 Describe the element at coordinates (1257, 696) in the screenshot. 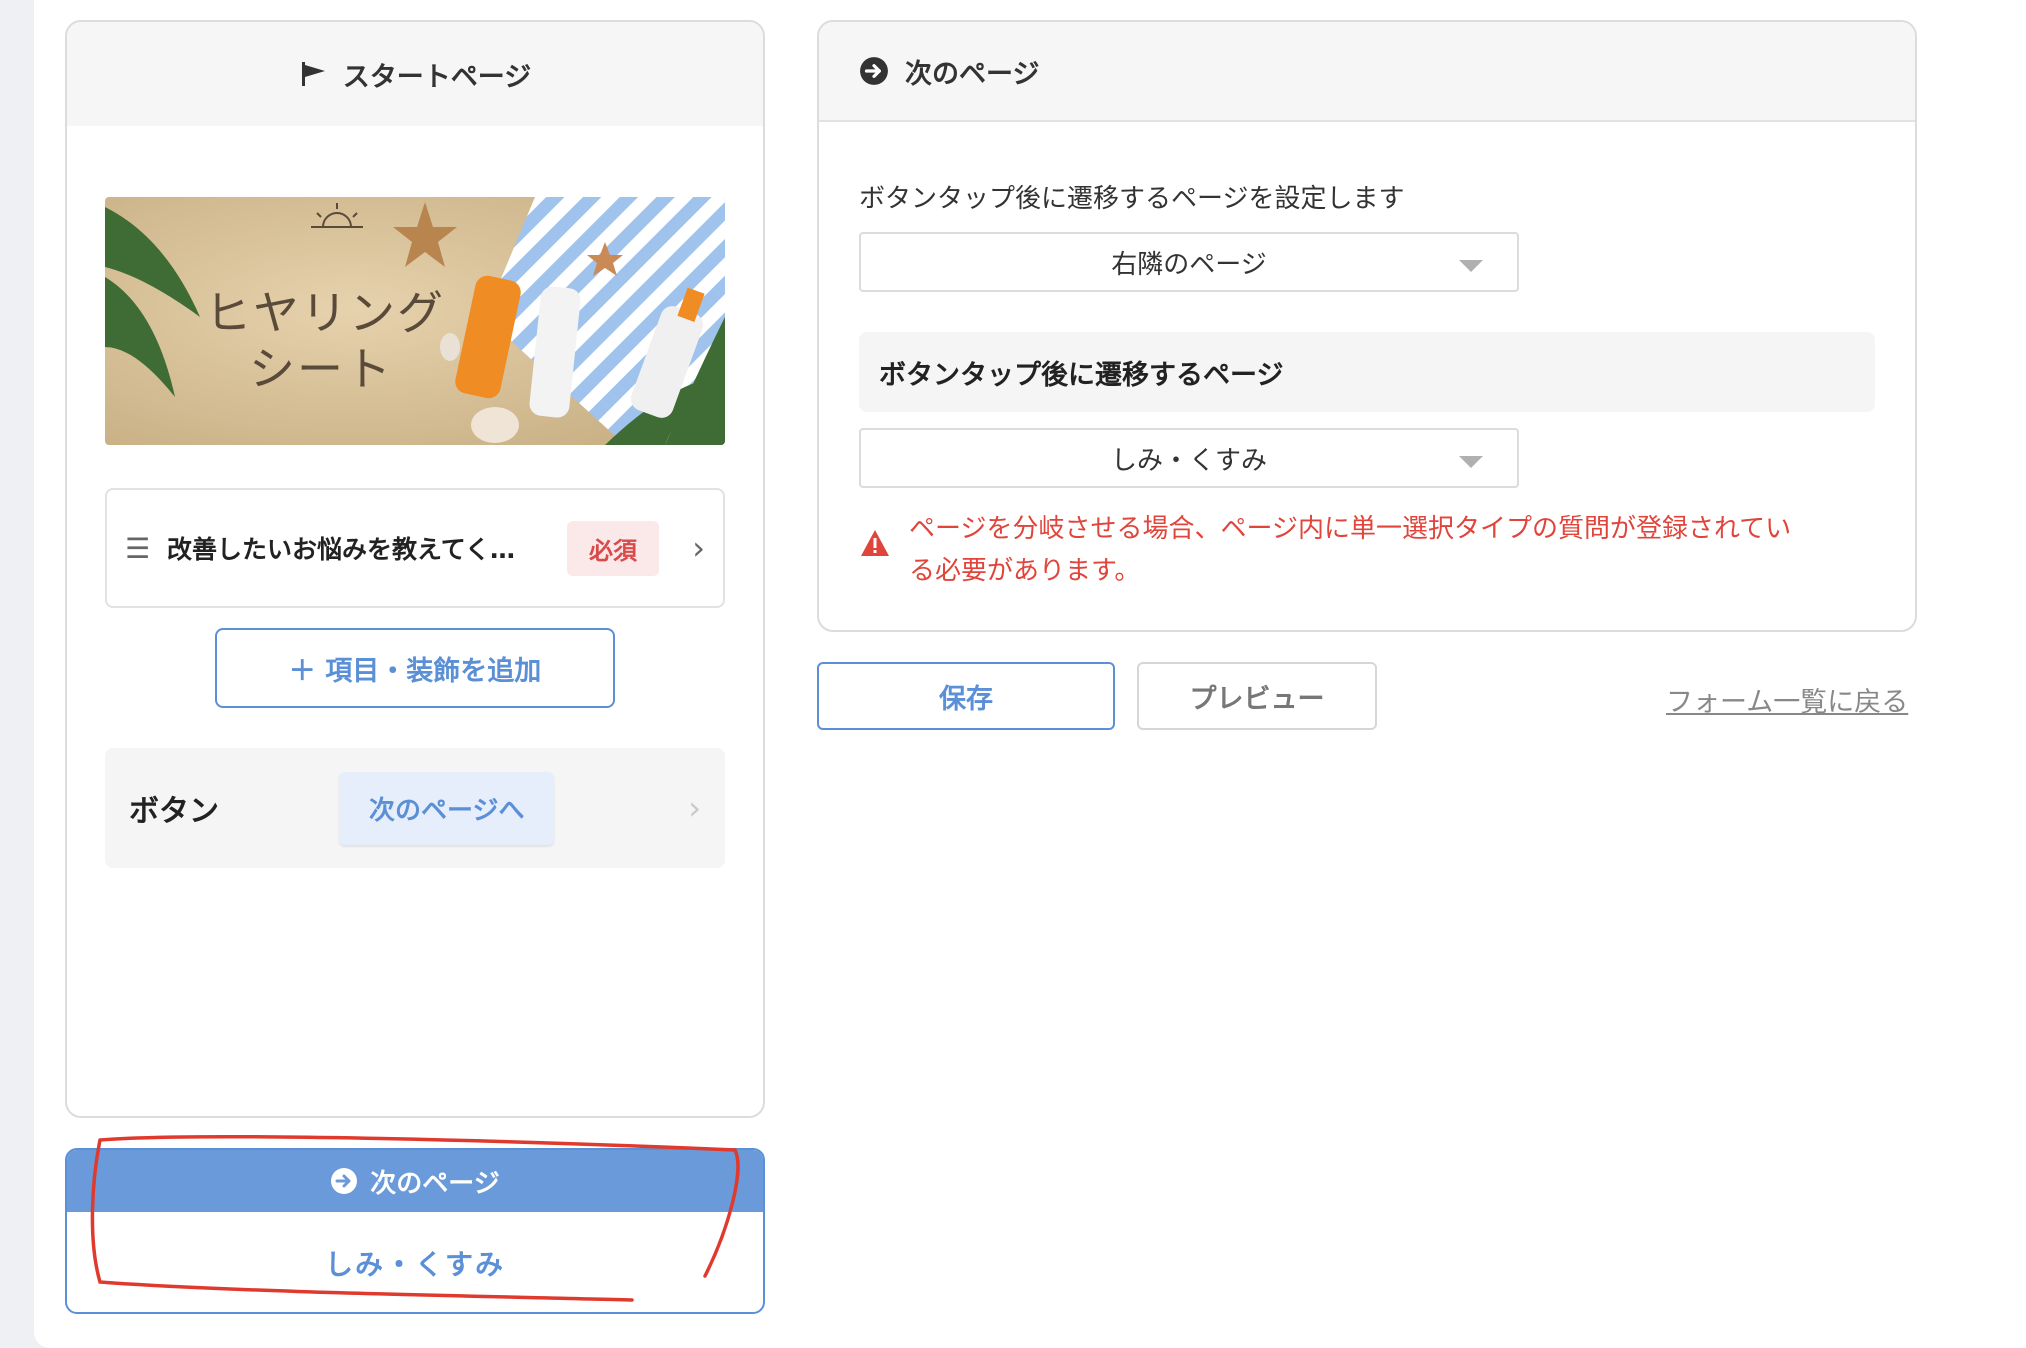

I see `preview-button: プレビュー` at that location.